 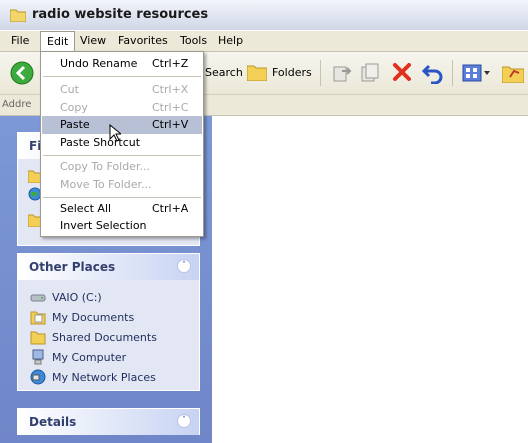 I want to click on views-icon, so click(x=477, y=74).